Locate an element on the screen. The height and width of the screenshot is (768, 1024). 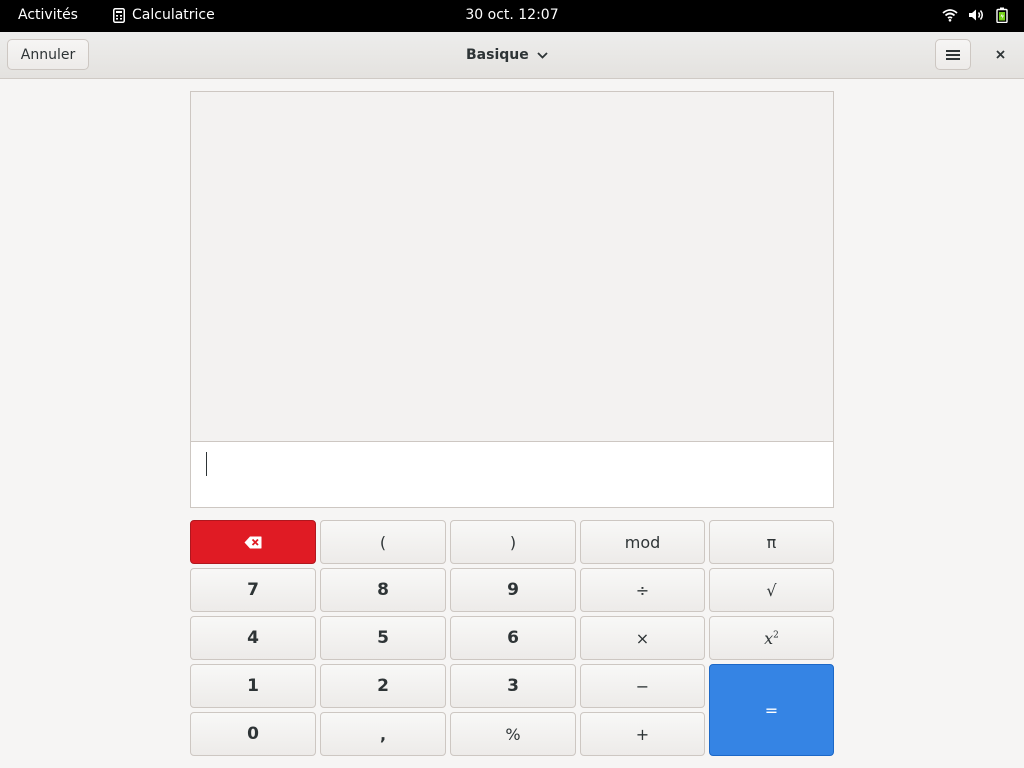
wifi-icon is located at coordinates (950, 15).